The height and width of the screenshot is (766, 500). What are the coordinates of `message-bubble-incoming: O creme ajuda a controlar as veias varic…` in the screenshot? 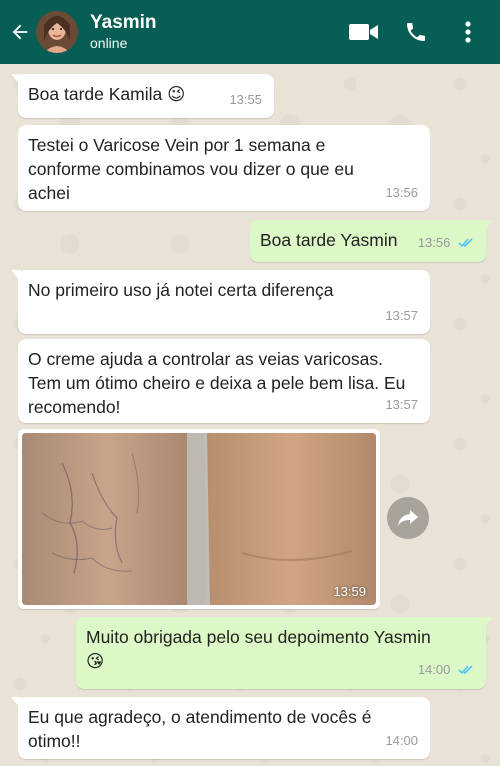 It's located at (224, 381).